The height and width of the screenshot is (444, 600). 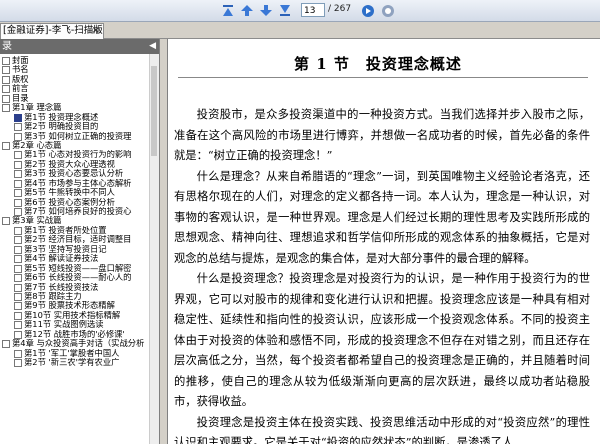 I want to click on collapse-sidebar-icon: ◀, so click(x=152, y=46).